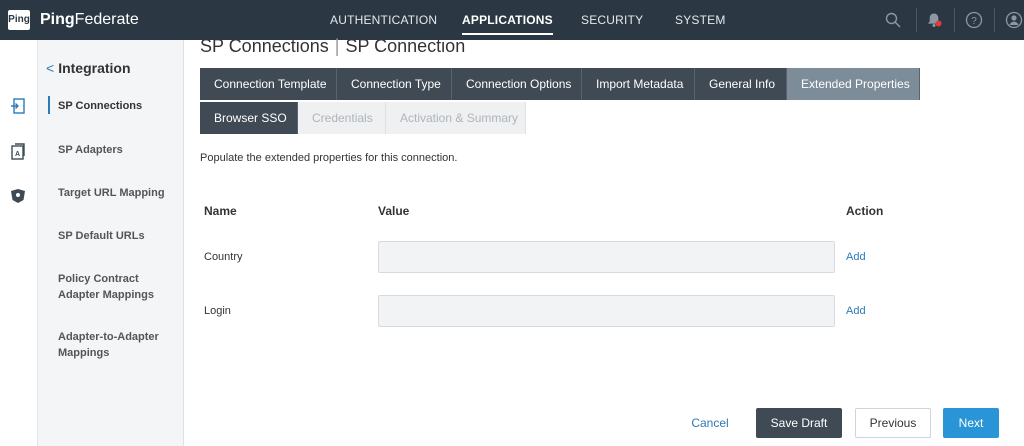  Describe the element at coordinates (19, 243) in the screenshot. I see `icon-rail: A` at that location.